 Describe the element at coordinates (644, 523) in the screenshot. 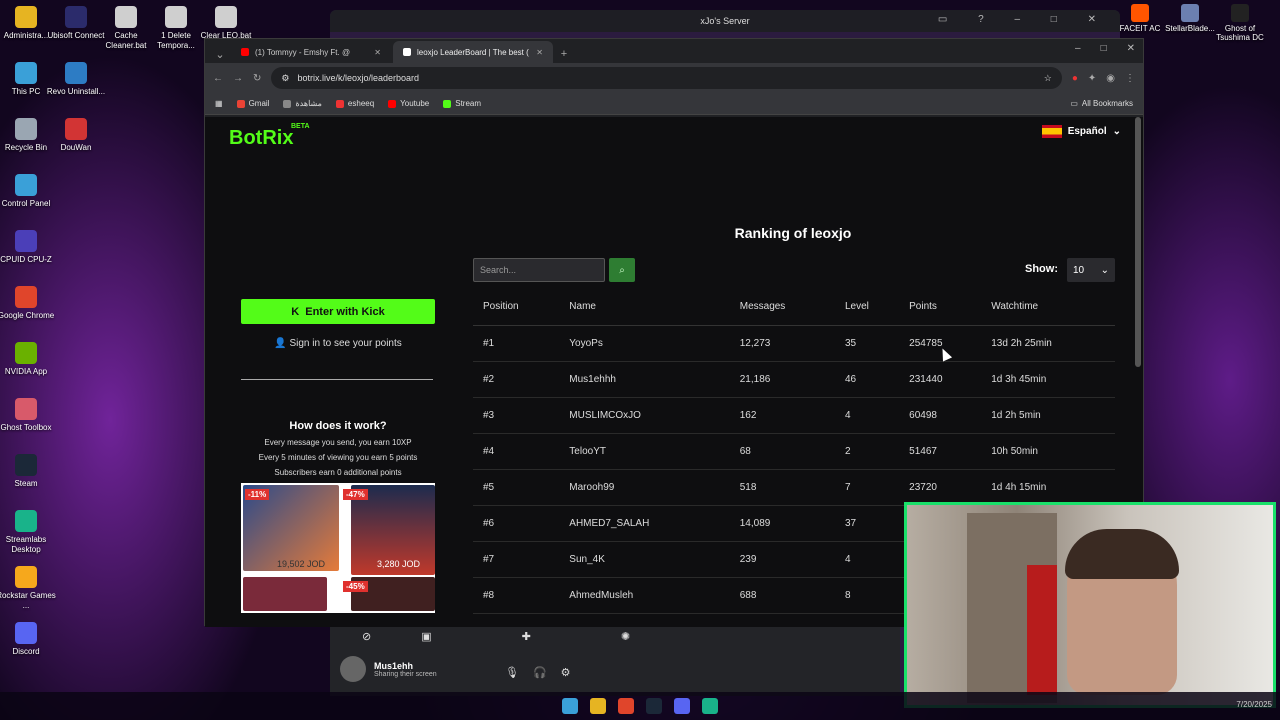

I see `table-cell: AHMED7_SALAH` at that location.